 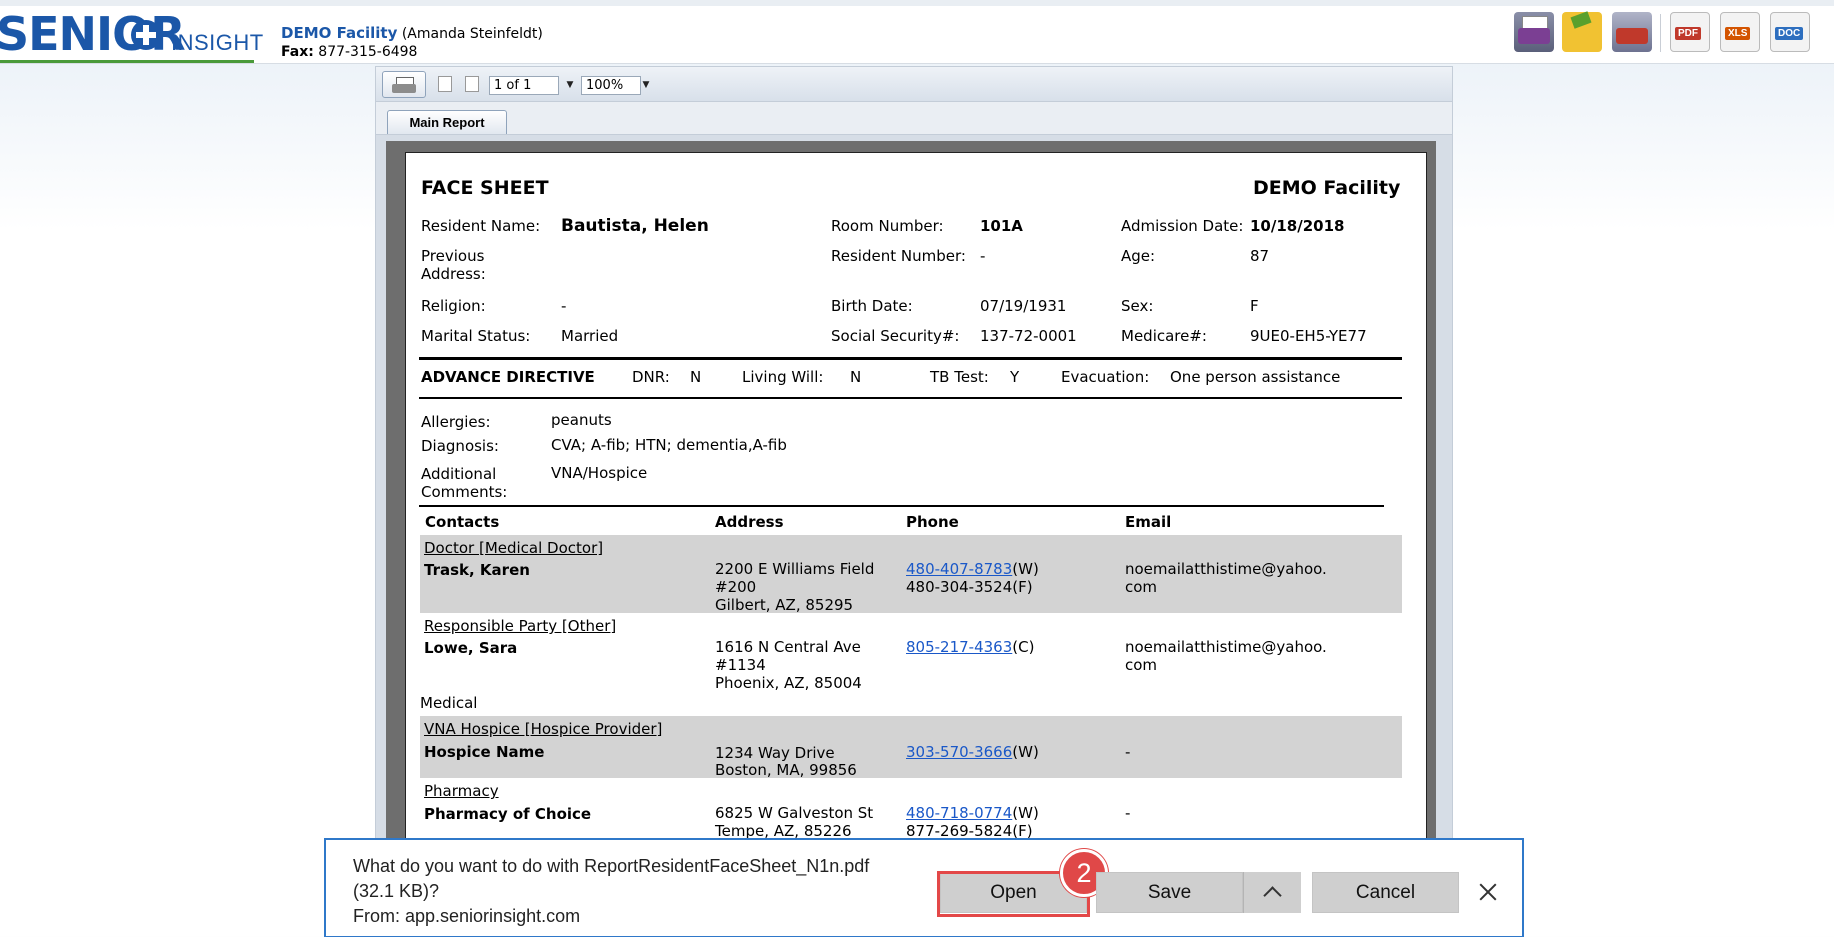 What do you see at coordinates (1025, 813) in the screenshot?
I see `phone-suffix-pharmacy: (W)` at bounding box center [1025, 813].